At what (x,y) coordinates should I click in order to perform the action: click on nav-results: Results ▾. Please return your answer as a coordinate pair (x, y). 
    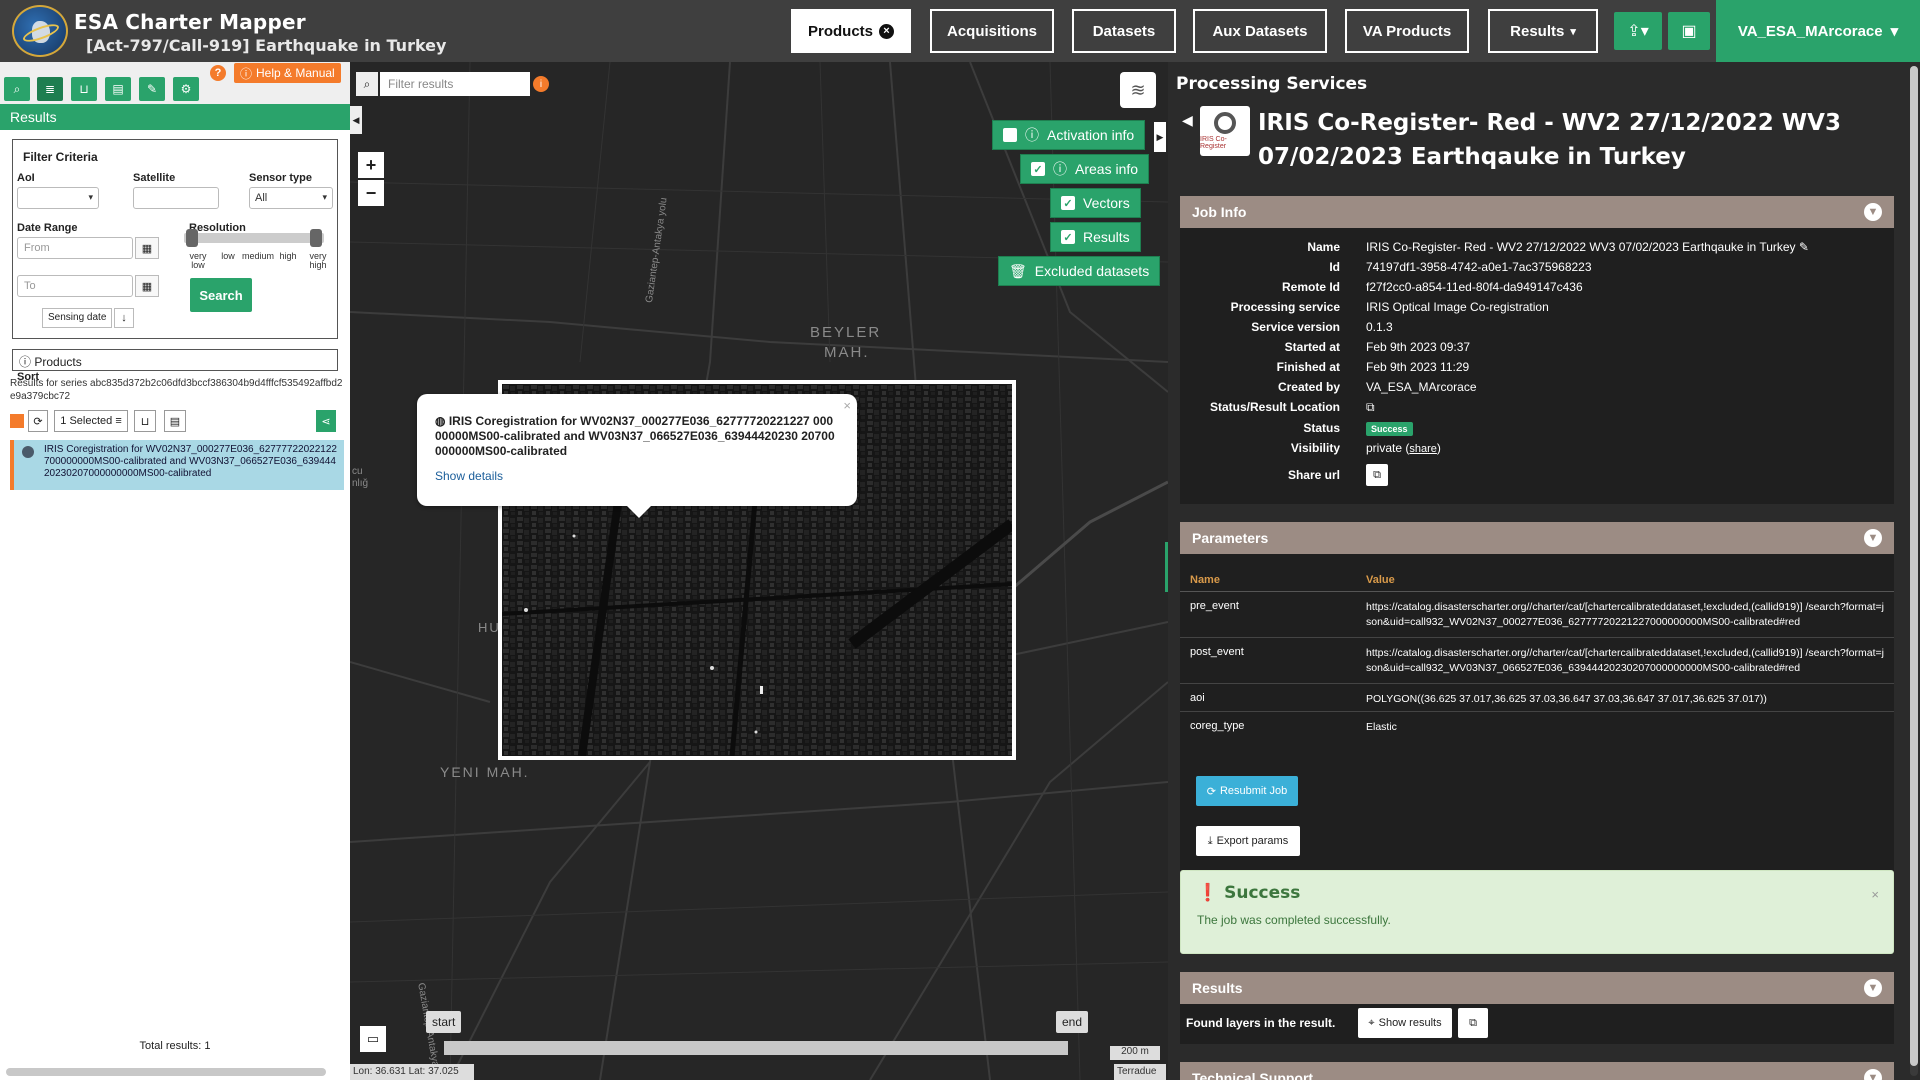
    Looking at the image, I should click on (1543, 31).